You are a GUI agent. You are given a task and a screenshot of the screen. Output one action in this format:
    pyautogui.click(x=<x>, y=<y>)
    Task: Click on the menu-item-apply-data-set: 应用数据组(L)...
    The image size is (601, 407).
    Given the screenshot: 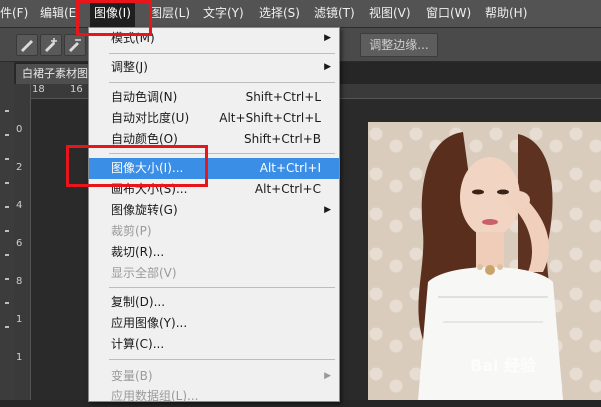 What is the action you would take?
    pyautogui.click(x=214, y=396)
    